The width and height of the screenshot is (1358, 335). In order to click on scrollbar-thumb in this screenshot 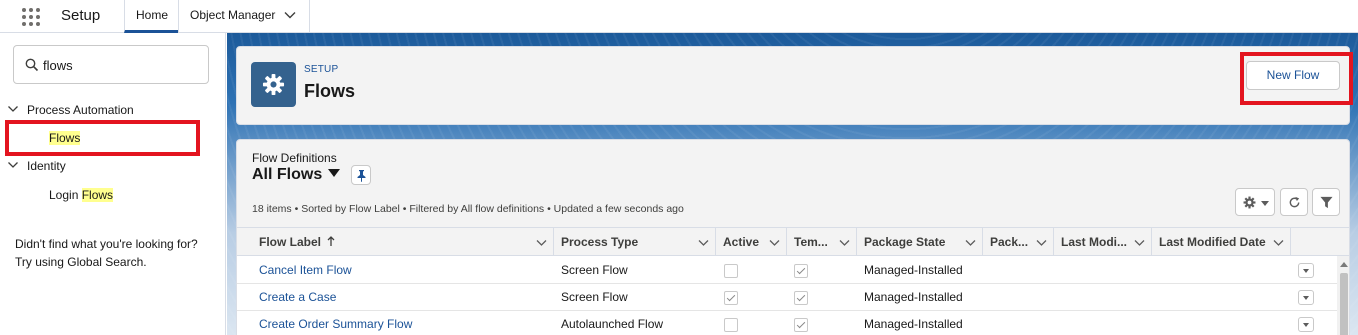, I will do `click(1344, 304)`.